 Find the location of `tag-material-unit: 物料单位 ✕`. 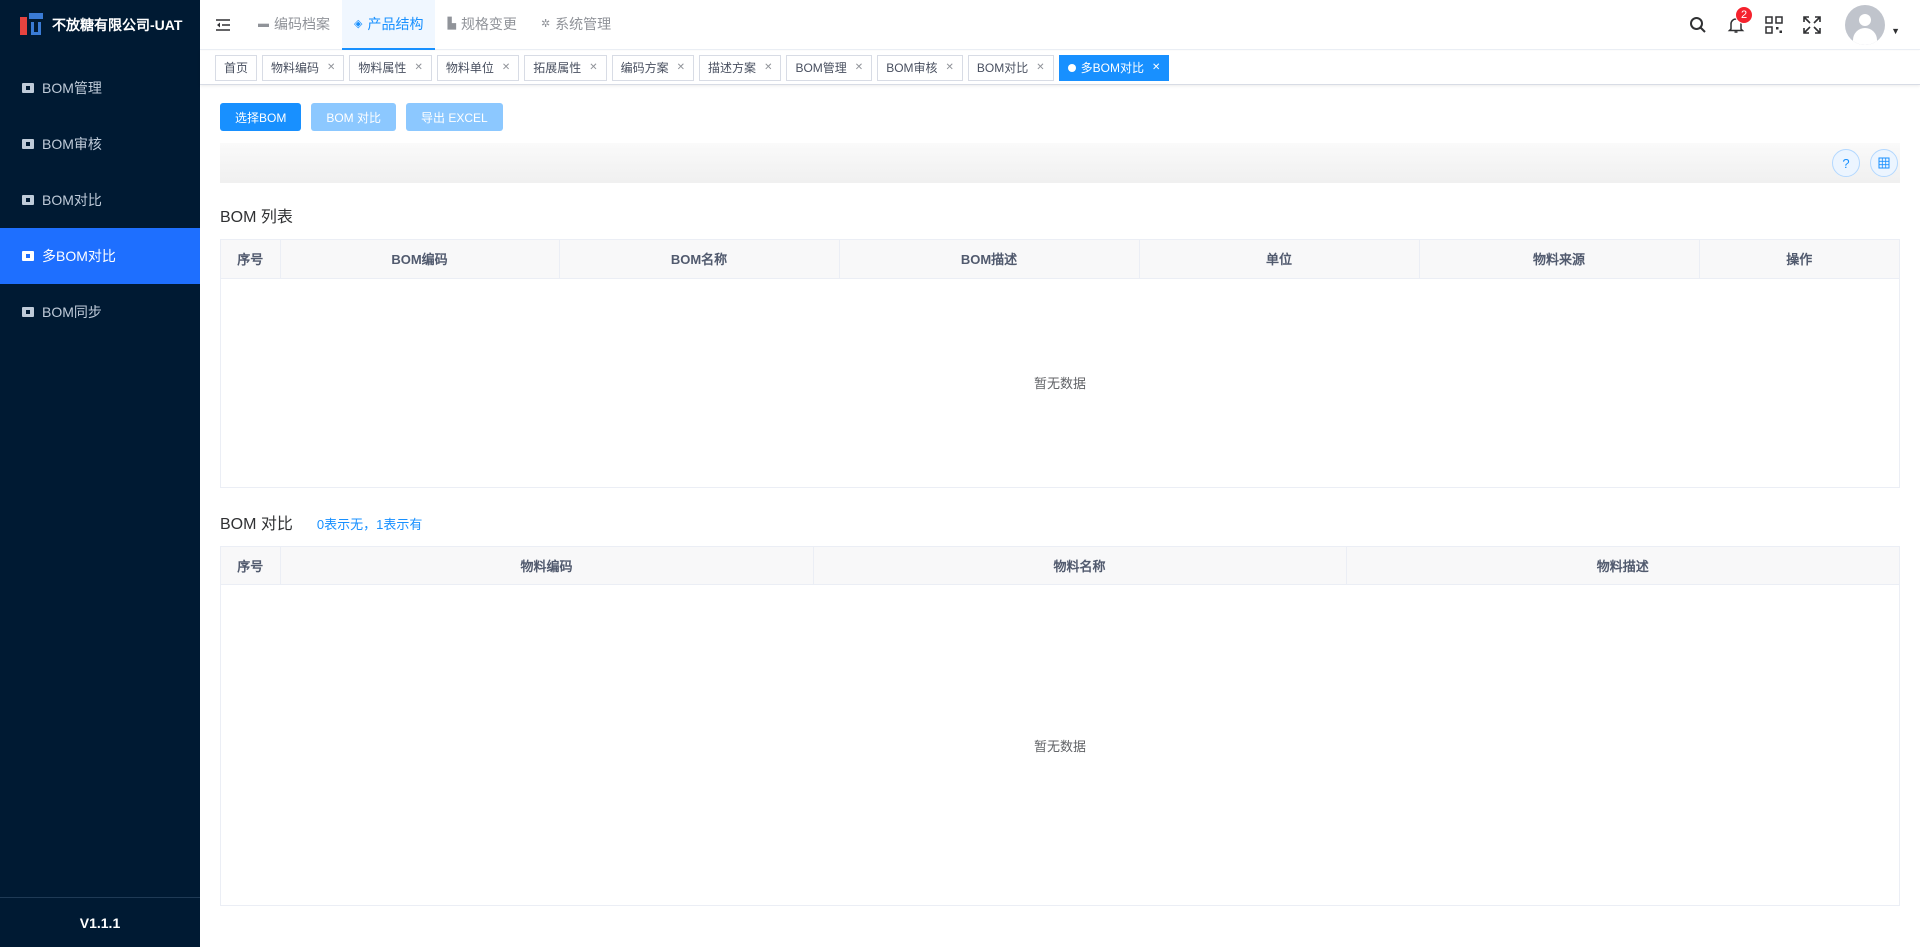

tag-material-unit: 物料单位 ✕ is located at coordinates (478, 67).